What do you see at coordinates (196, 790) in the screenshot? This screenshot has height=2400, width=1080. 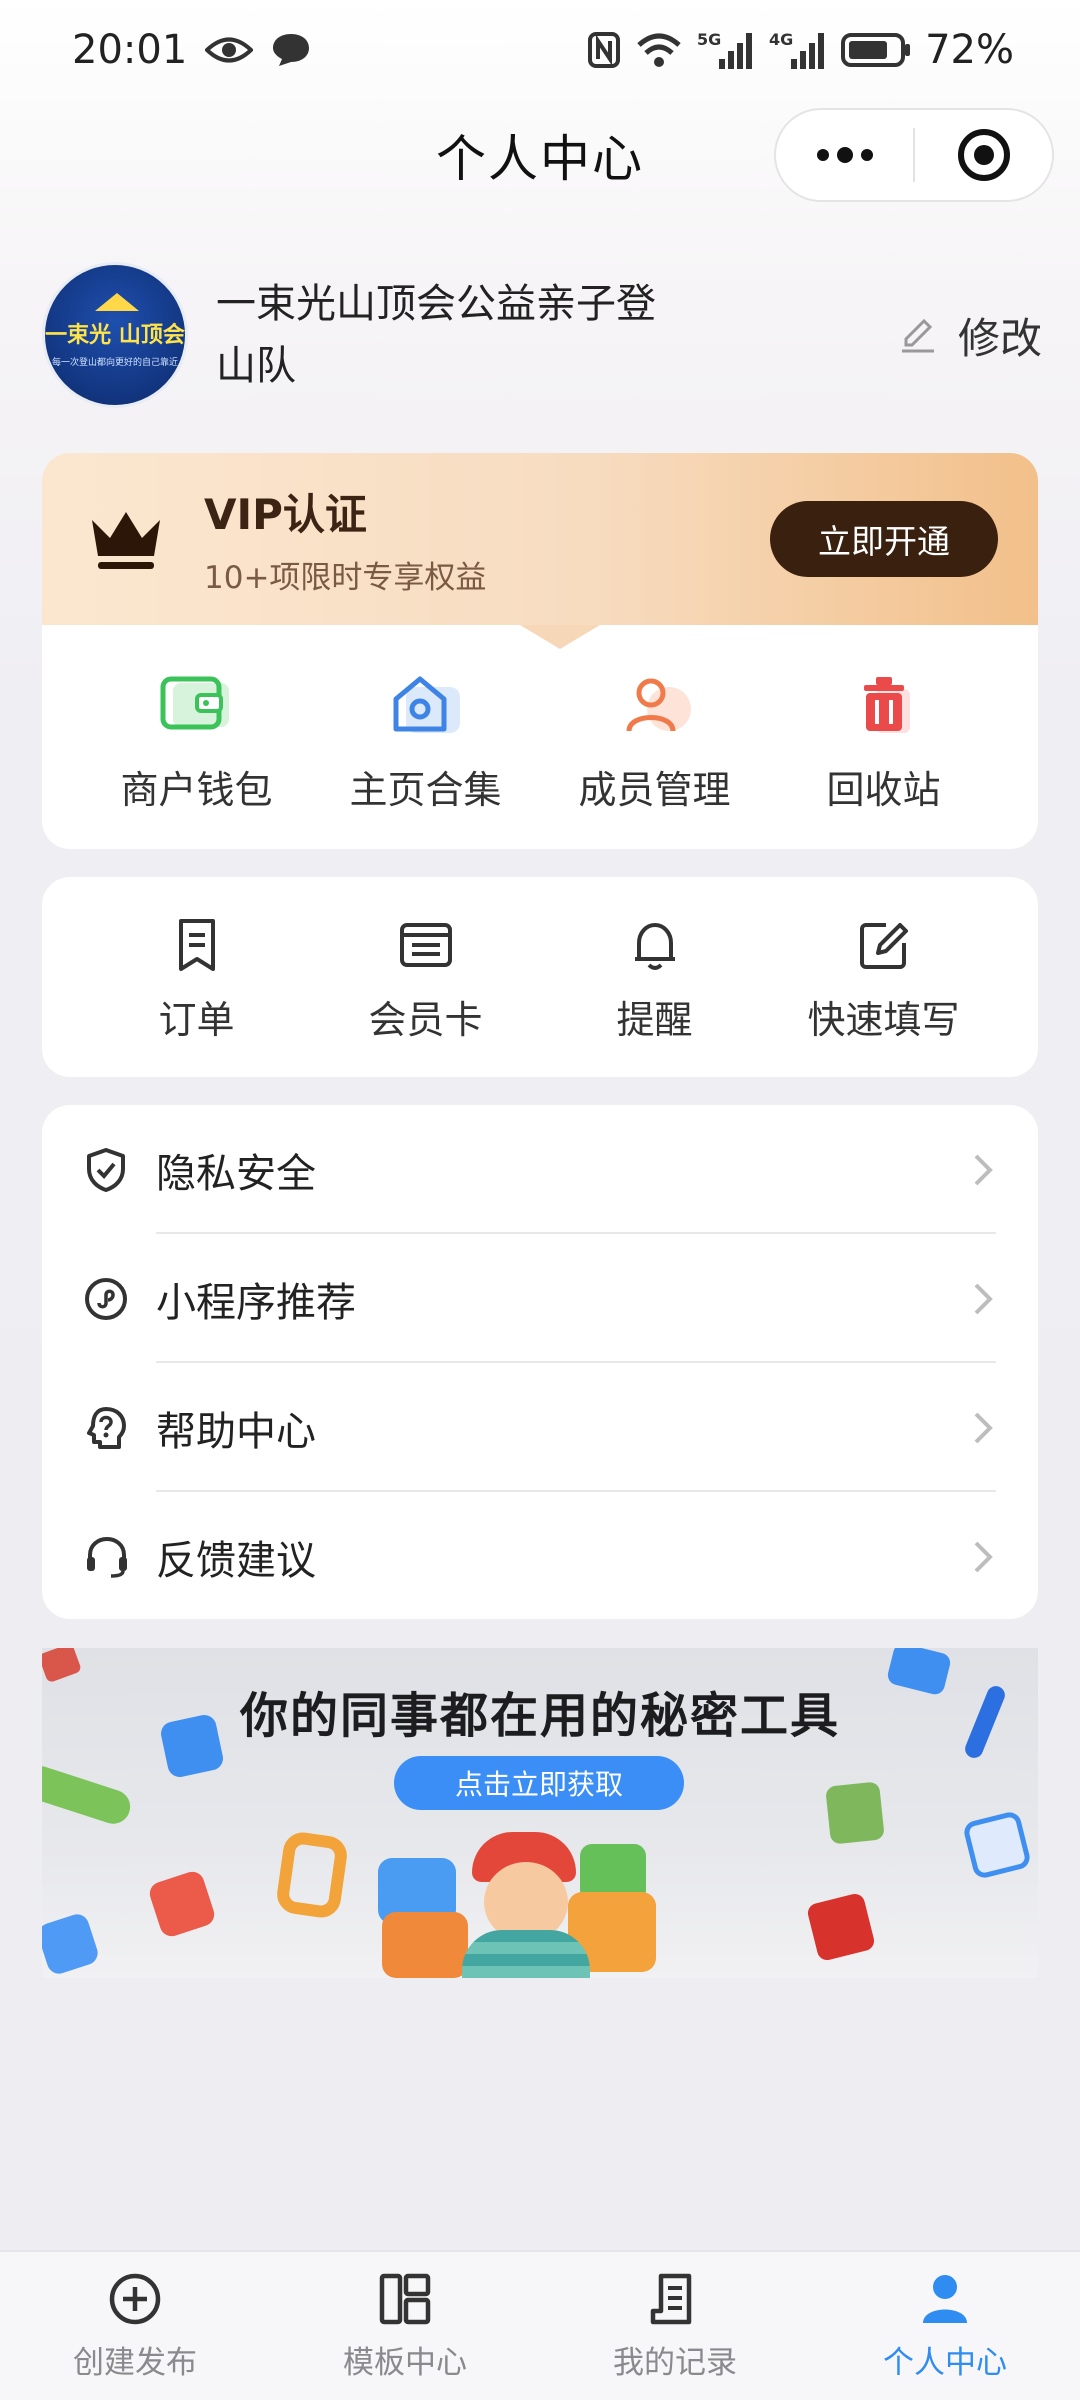 I see `grid-label: 商户钱包` at bounding box center [196, 790].